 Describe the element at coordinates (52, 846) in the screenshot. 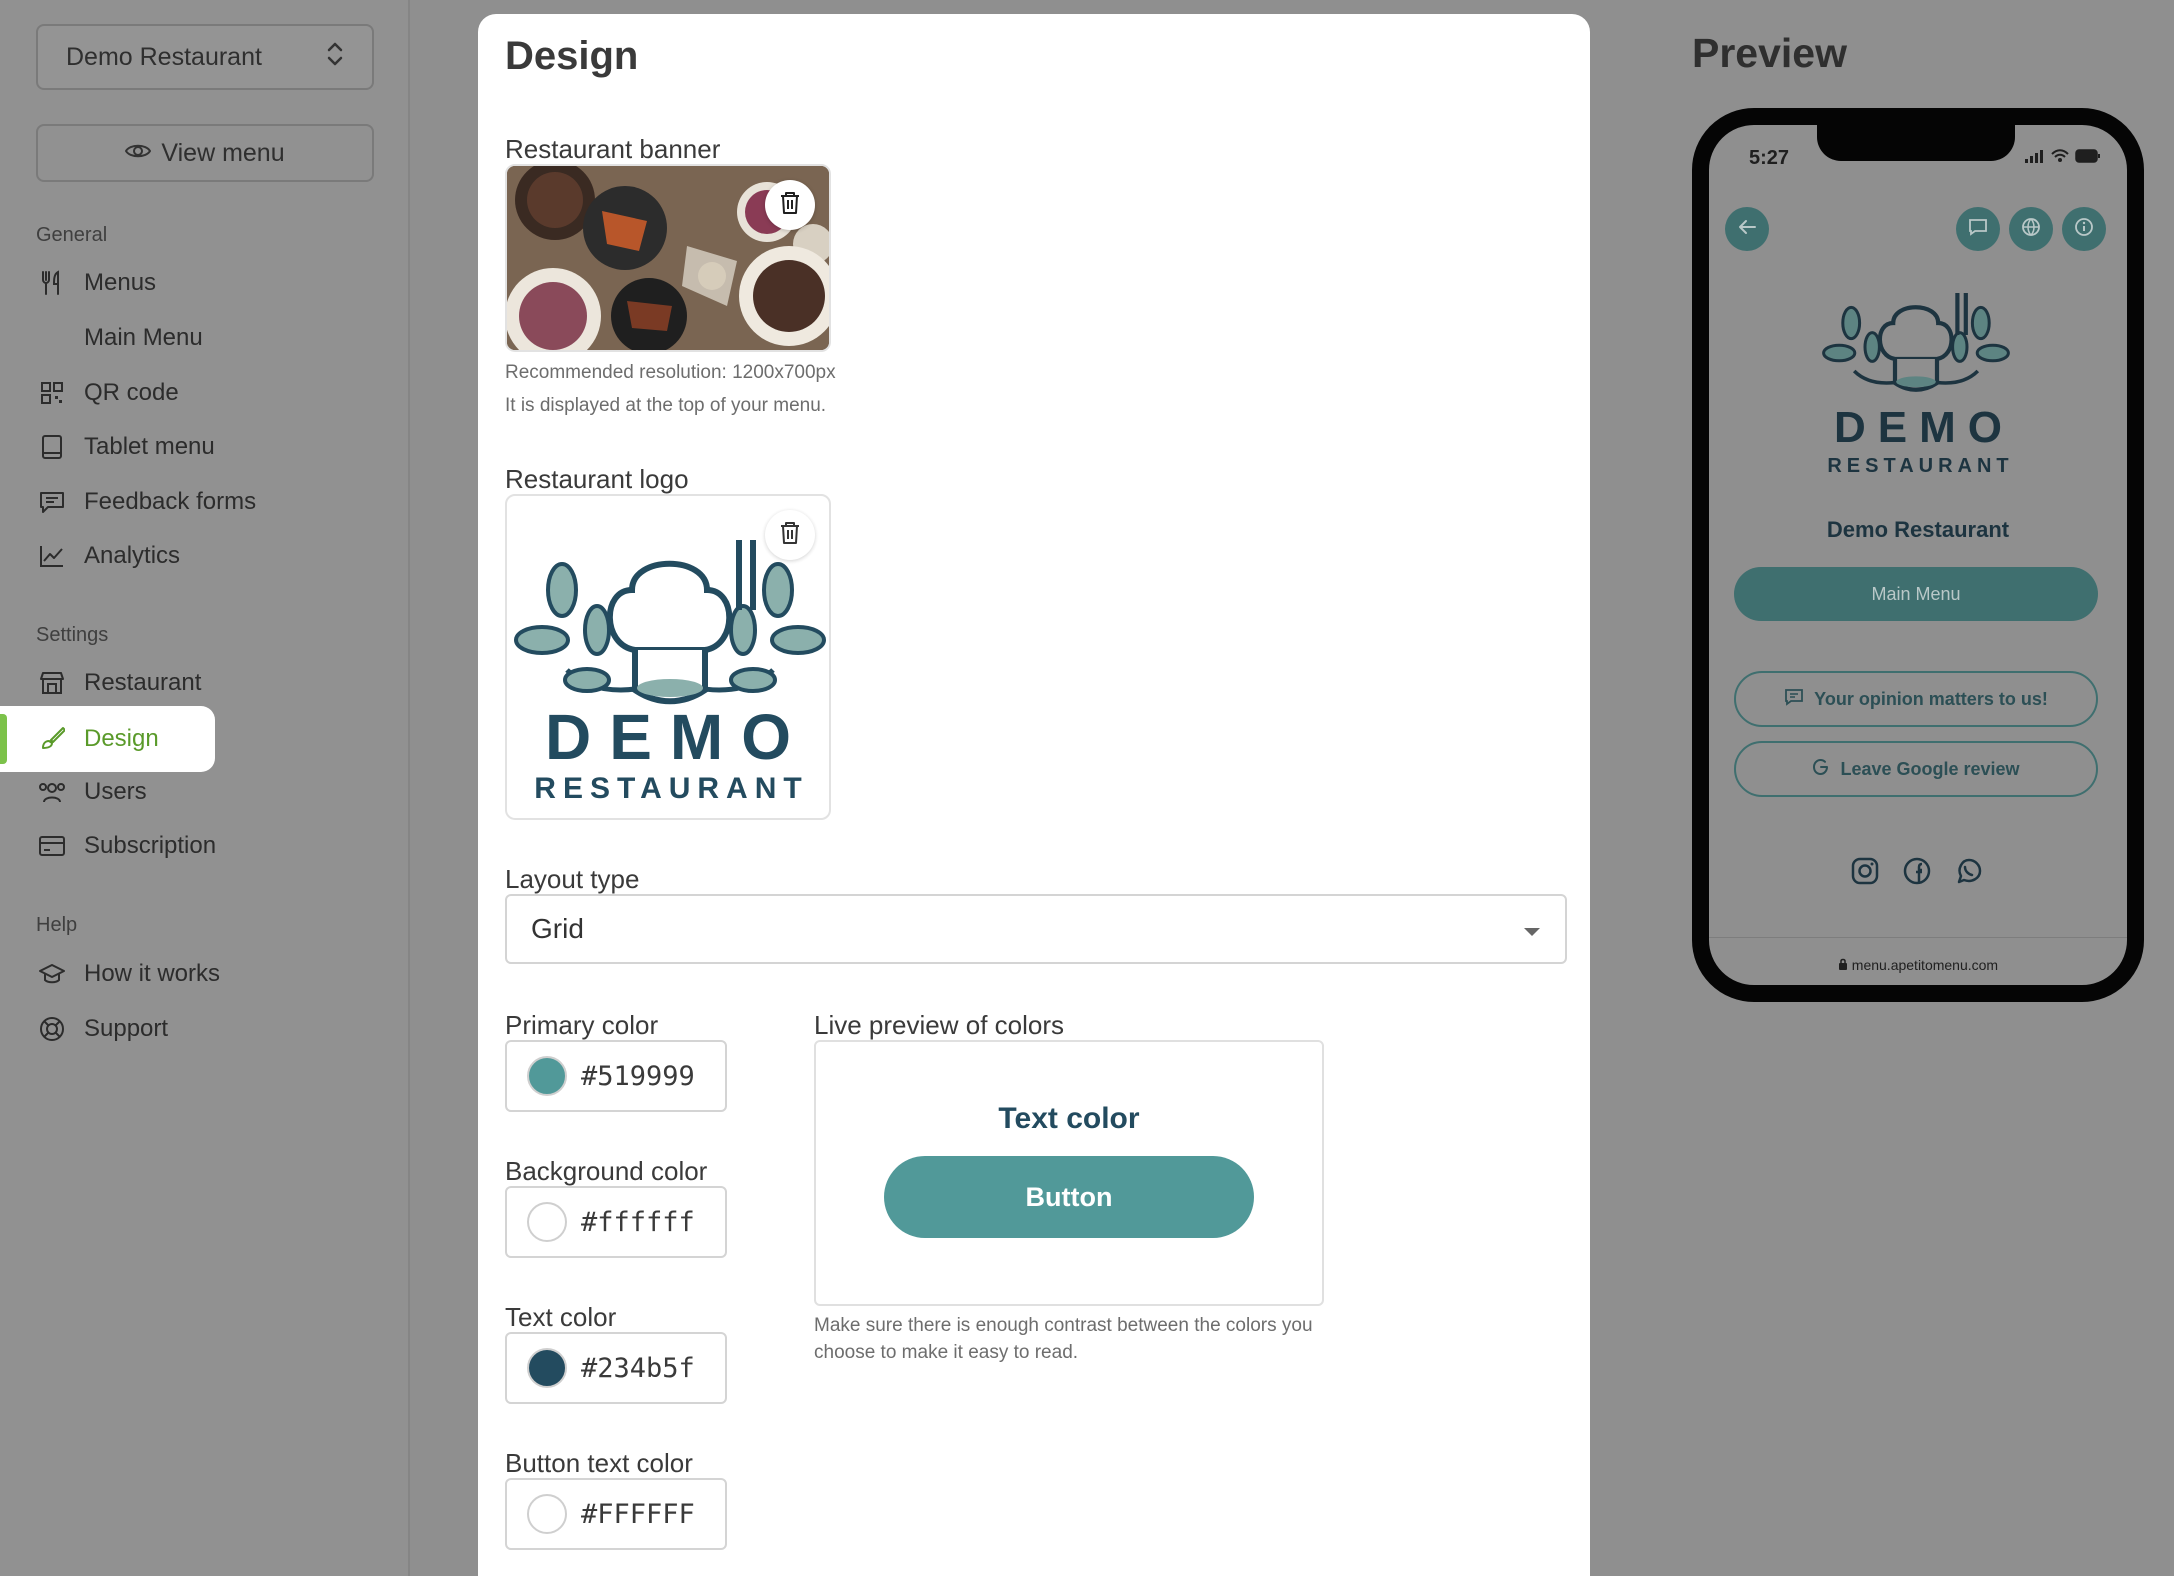

I see `credit-card-icon` at that location.